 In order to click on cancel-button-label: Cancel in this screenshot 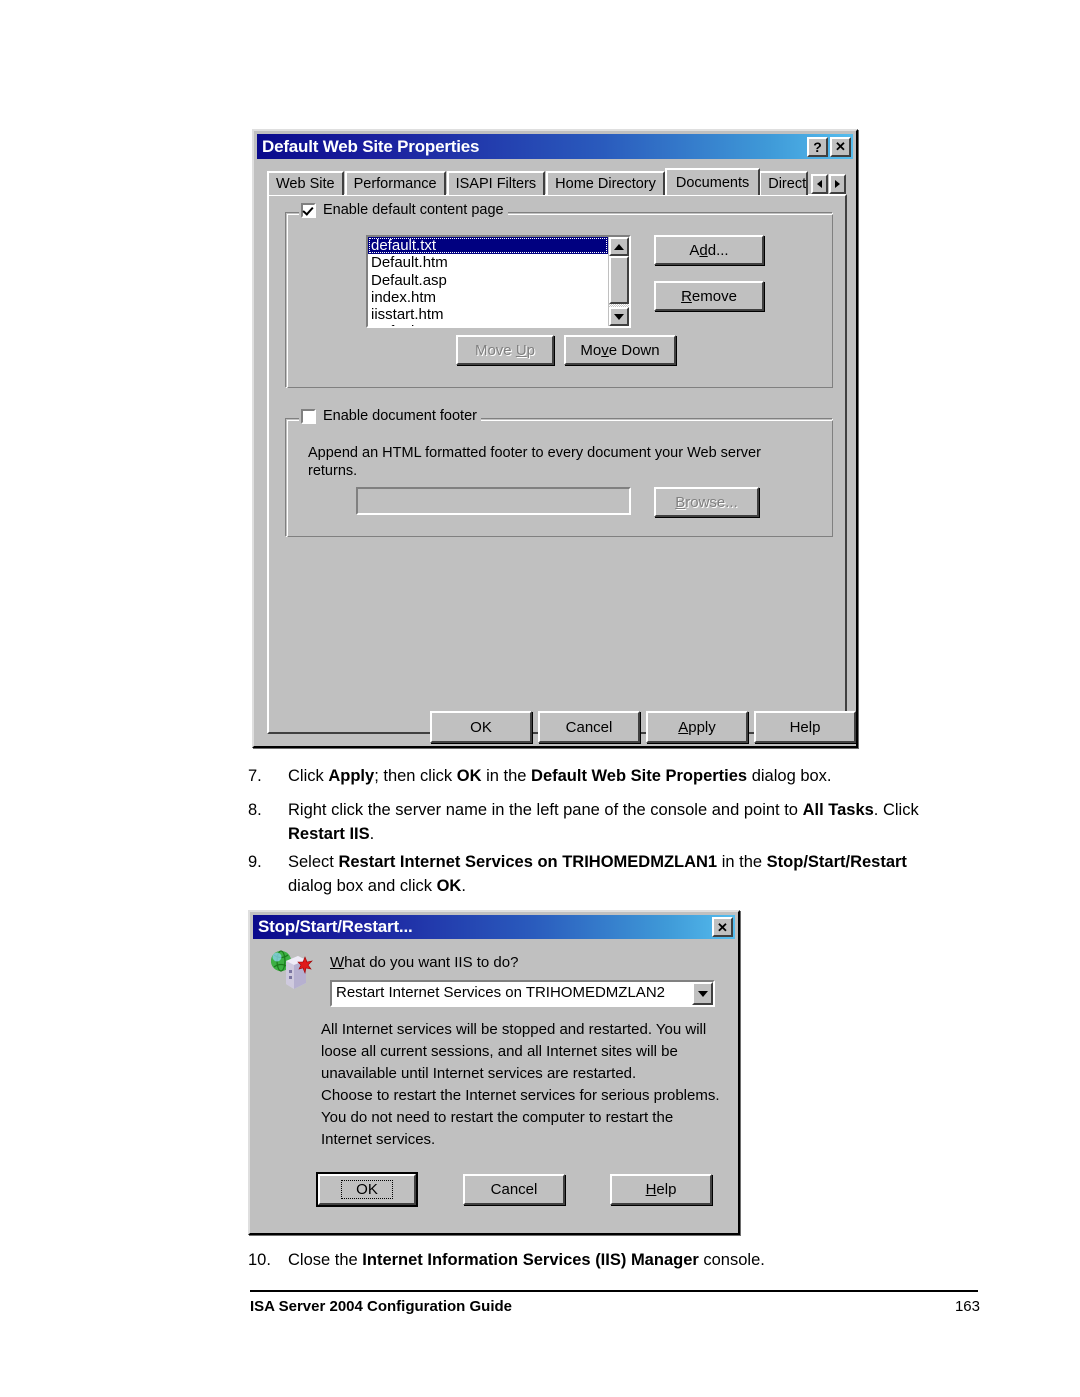, I will do `click(589, 727)`.